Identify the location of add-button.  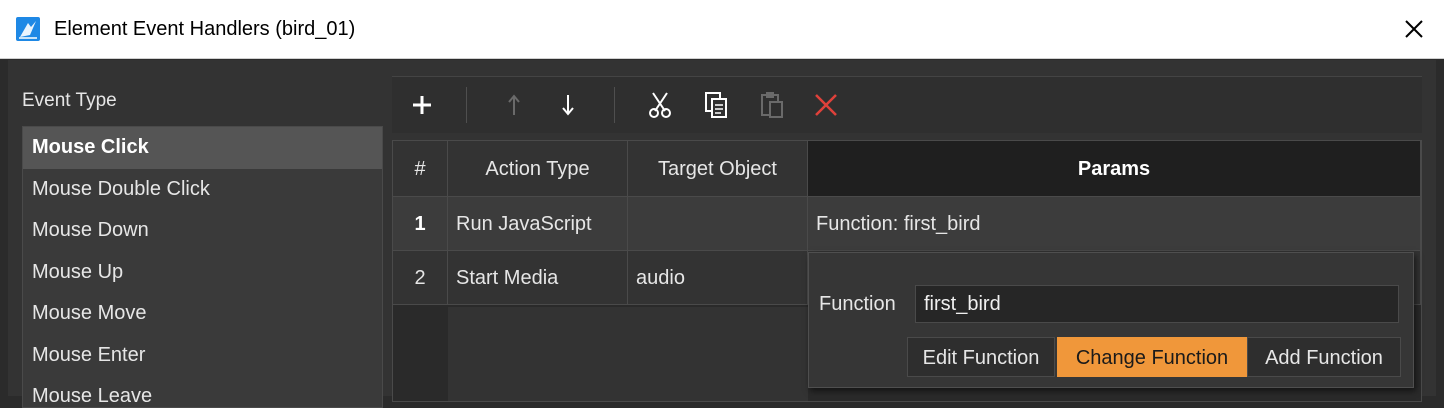
(422, 105).